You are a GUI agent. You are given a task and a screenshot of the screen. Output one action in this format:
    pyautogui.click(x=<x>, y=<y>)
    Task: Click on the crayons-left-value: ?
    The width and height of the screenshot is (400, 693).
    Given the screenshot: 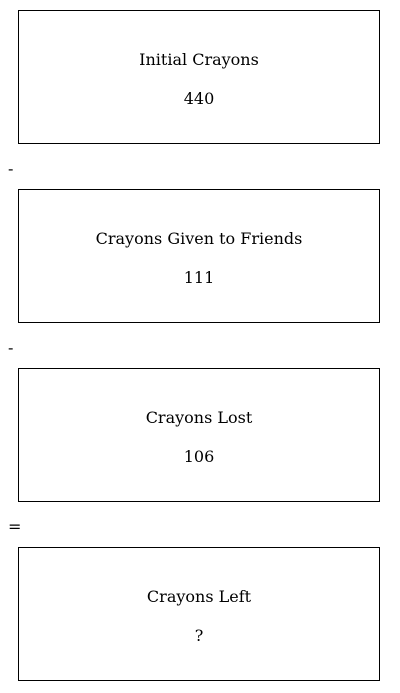 What is the action you would take?
    pyautogui.click(x=199, y=635)
    